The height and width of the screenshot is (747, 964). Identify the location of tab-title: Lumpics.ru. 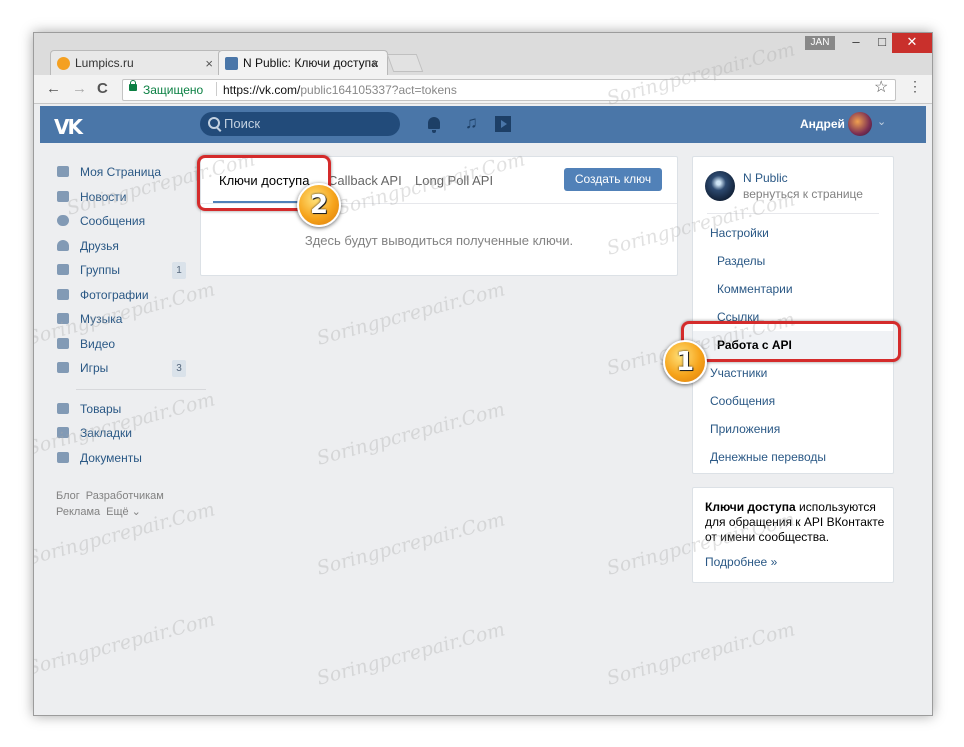
(104, 63).